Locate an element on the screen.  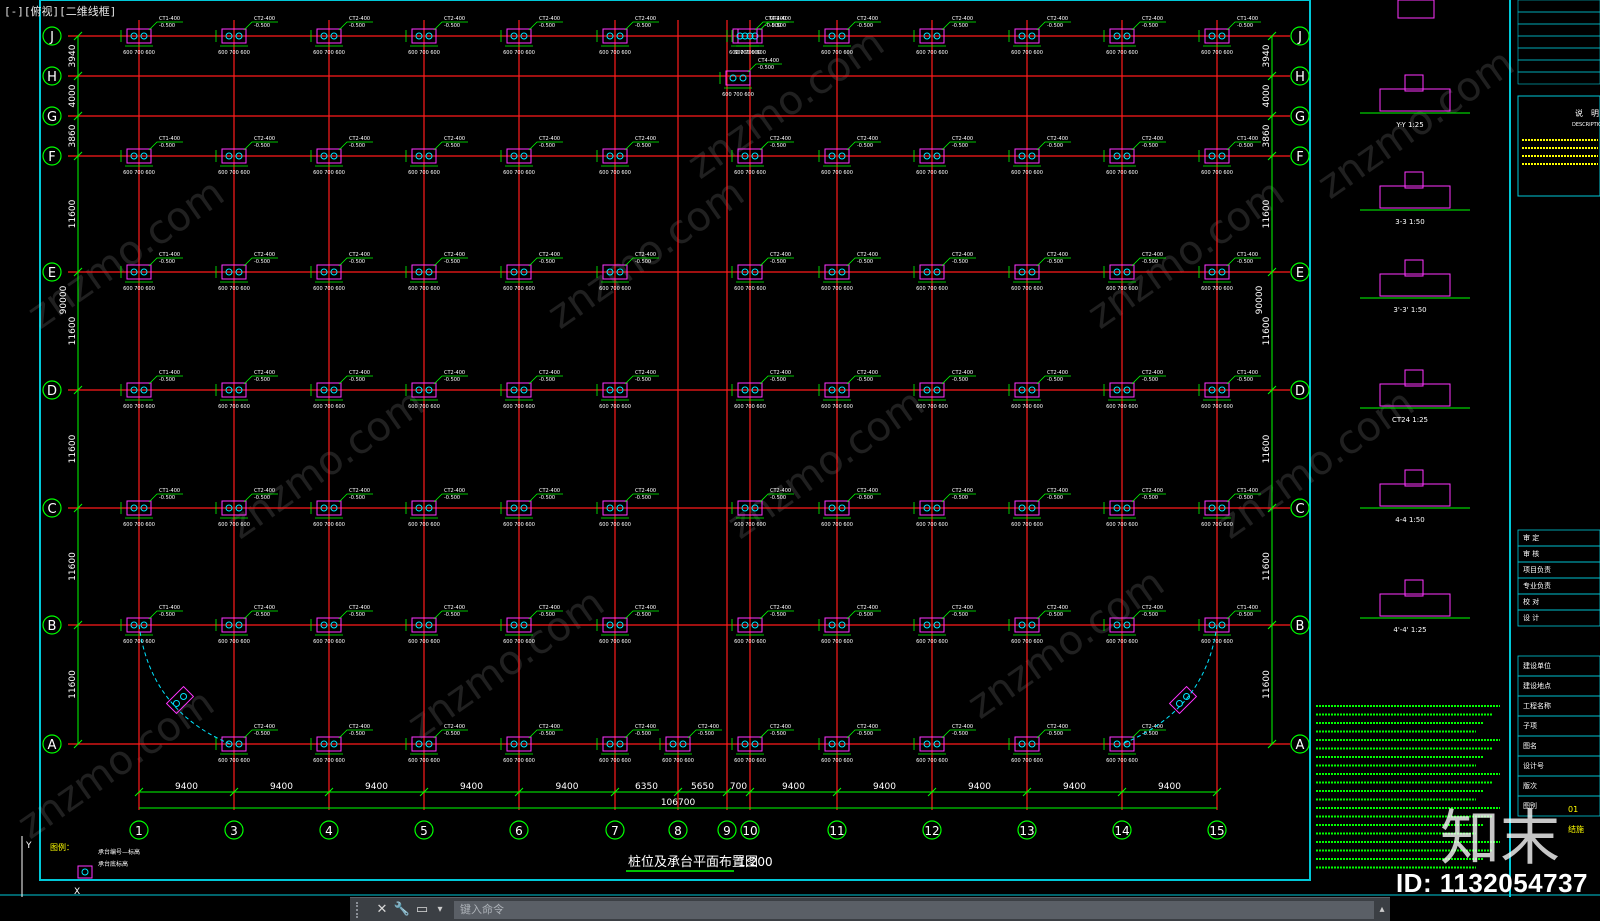
title-block-top-row is located at coordinates (1558, 6).